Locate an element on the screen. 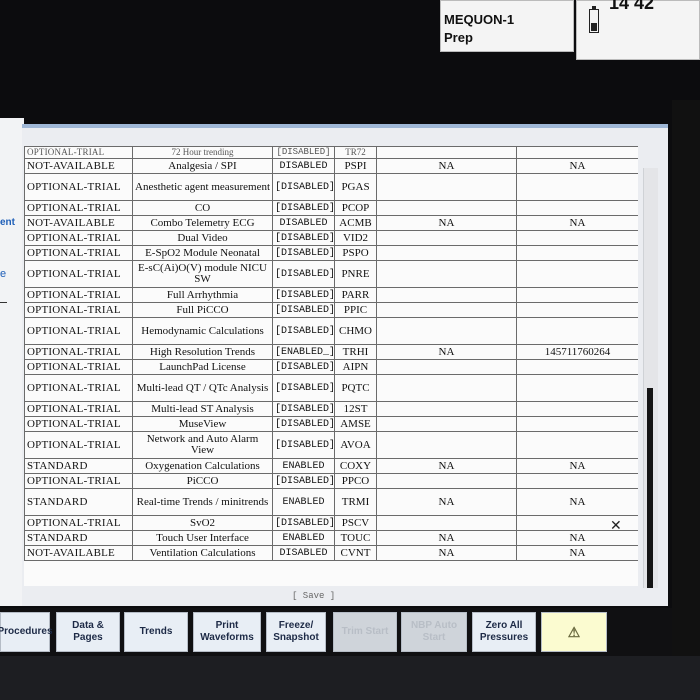 Image resolution: width=700 pixels, height=700 pixels. table-row: OPTIONAL-TRIAL MuseView [DISABLED] AMSE is located at coordinates (331, 424).